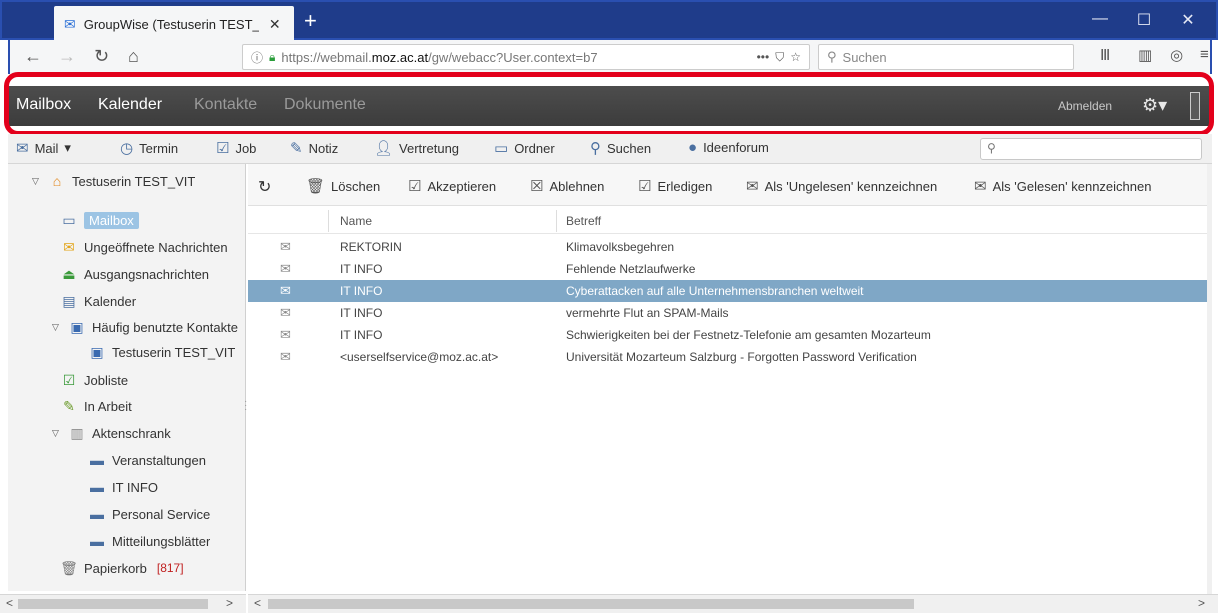 Image resolution: width=1218 pixels, height=613 pixels. Describe the element at coordinates (153, 247) in the screenshot. I see `sidebar-item-unopened: ✉ Ungeöffnete Nachrichten` at that location.